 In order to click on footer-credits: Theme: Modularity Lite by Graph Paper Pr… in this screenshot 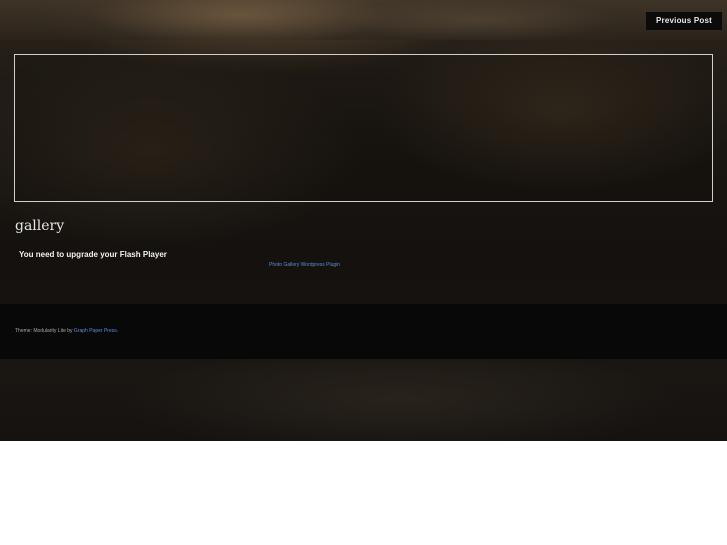, I will do `click(66, 331)`.